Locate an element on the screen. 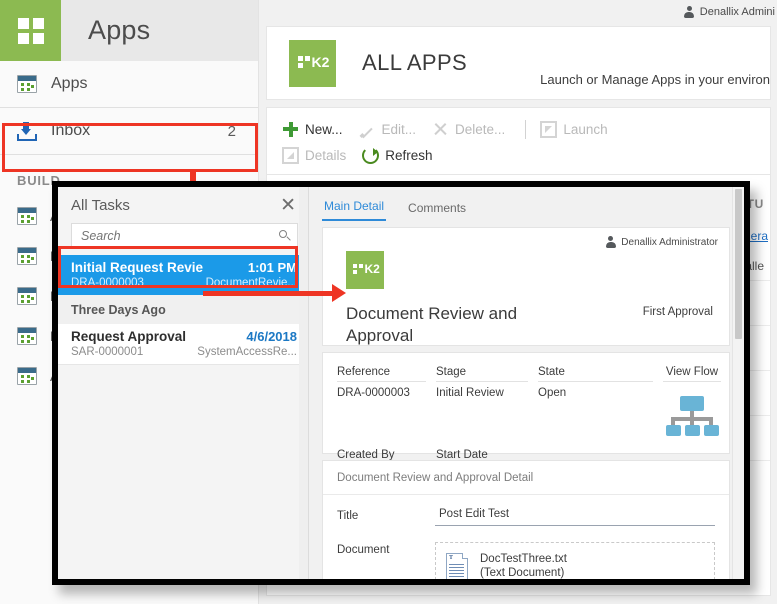  sidebar-item-inbox-label: Inbox is located at coordinates (71, 130).